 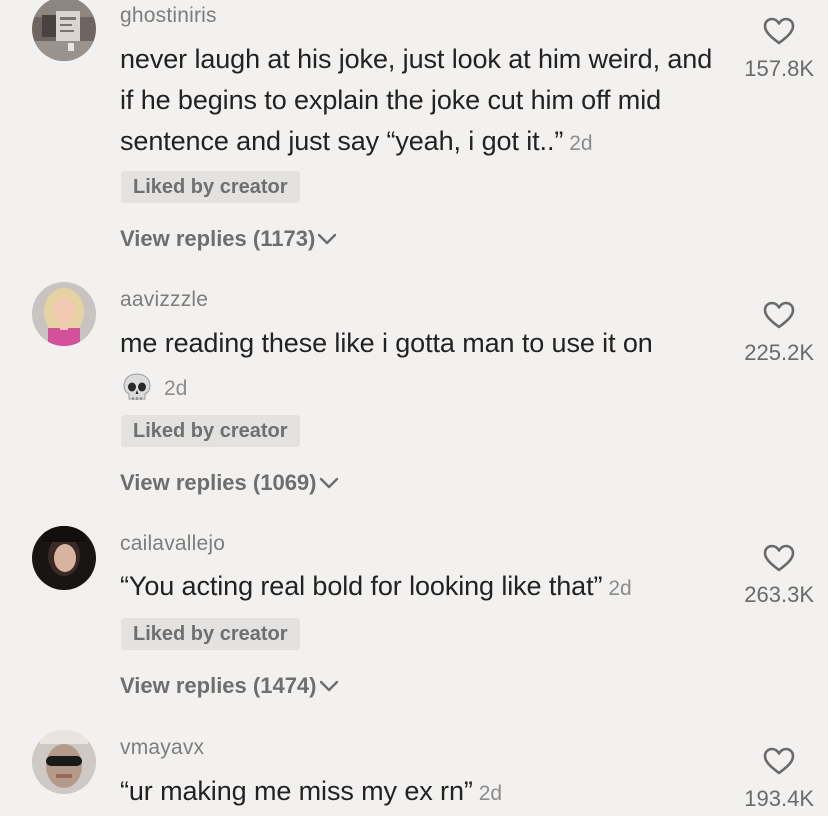 What do you see at coordinates (218, 685) in the screenshot?
I see `view-replies-label: View replies (1474)` at bounding box center [218, 685].